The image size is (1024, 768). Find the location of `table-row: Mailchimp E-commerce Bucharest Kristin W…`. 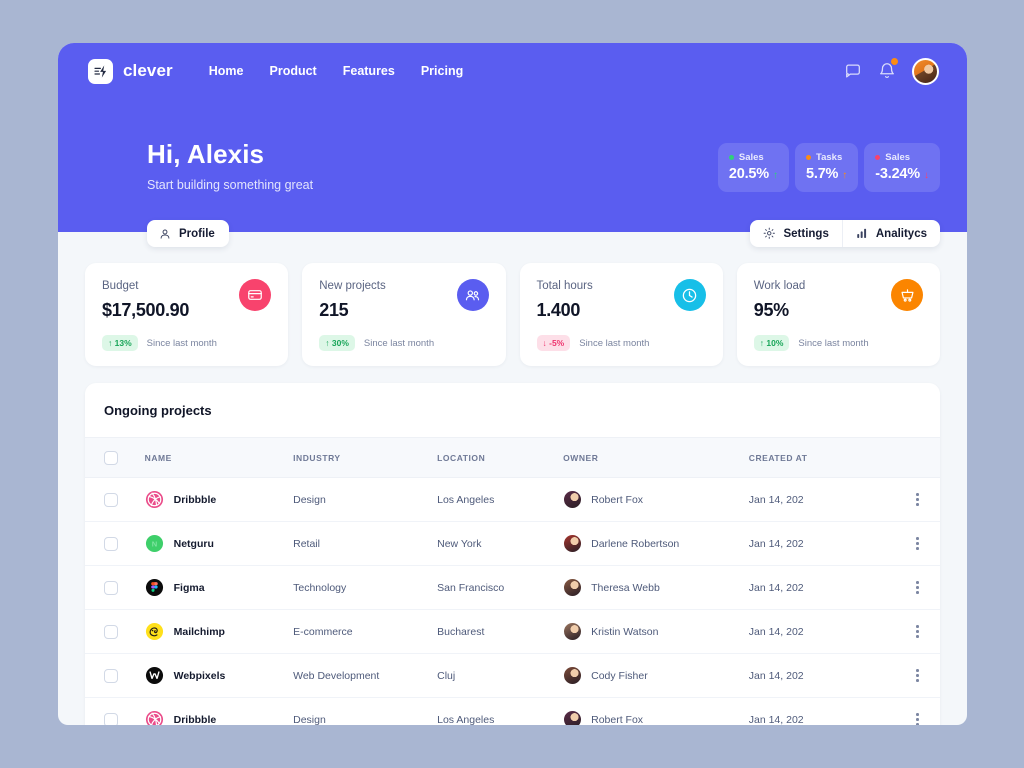

table-row: Mailchimp E-commerce Bucharest Kristin W… is located at coordinates (512, 631).